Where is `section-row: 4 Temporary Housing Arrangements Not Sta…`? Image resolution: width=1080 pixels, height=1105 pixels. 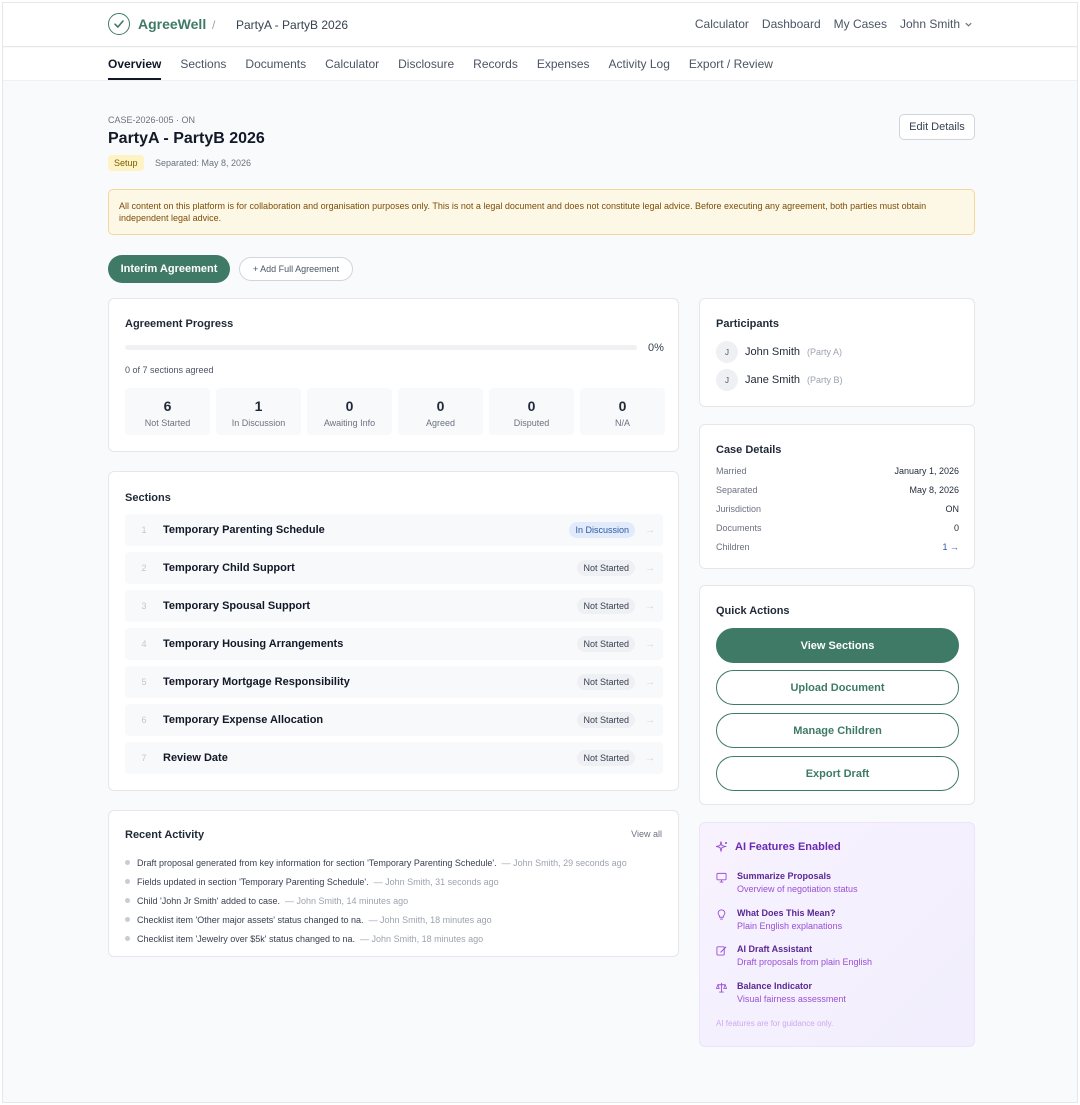
section-row: 4 Temporary Housing Arrangements Not Sta… is located at coordinates (394, 644).